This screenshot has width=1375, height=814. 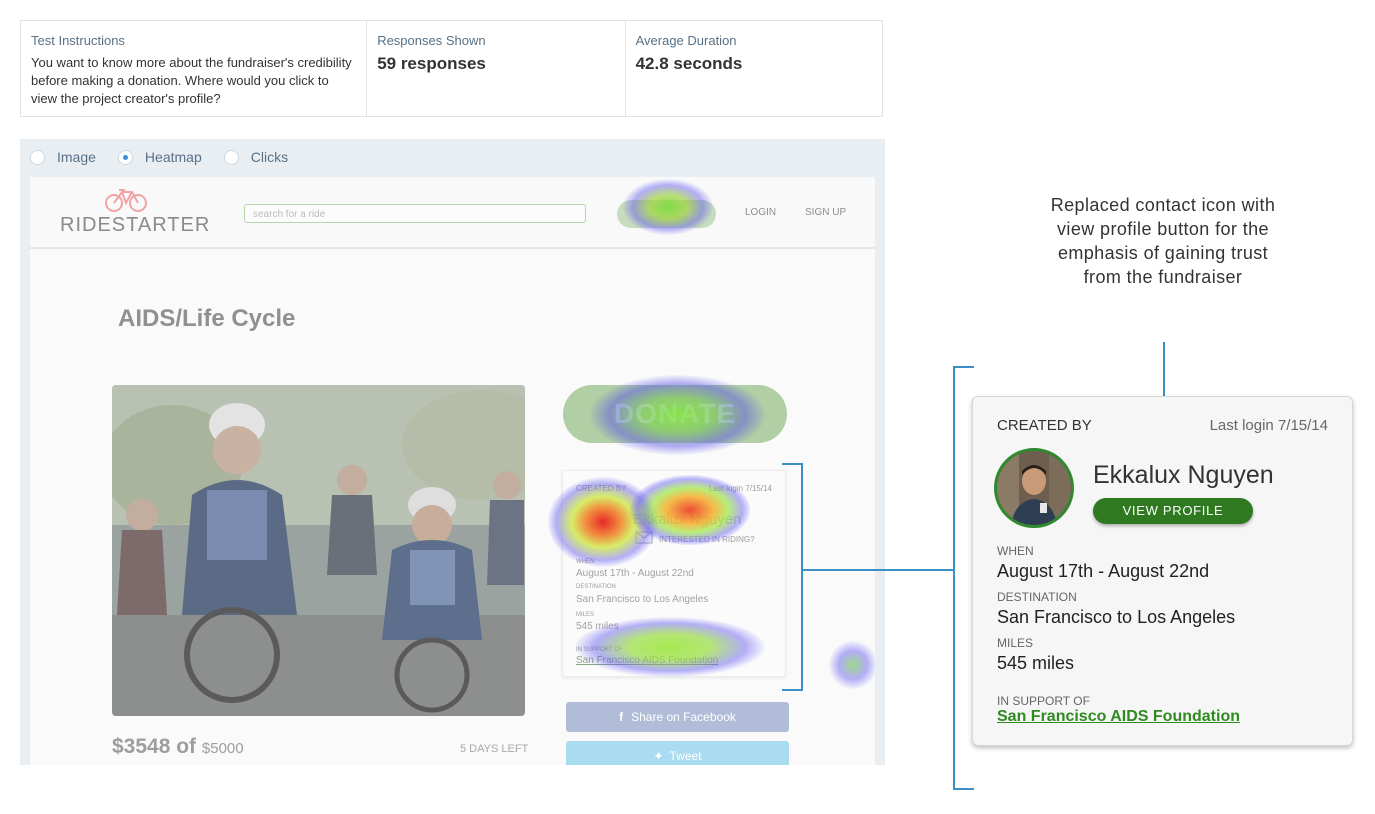 What do you see at coordinates (754, 68) in the screenshot?
I see `average-duration: Average Duration 42.8 seconds` at bounding box center [754, 68].